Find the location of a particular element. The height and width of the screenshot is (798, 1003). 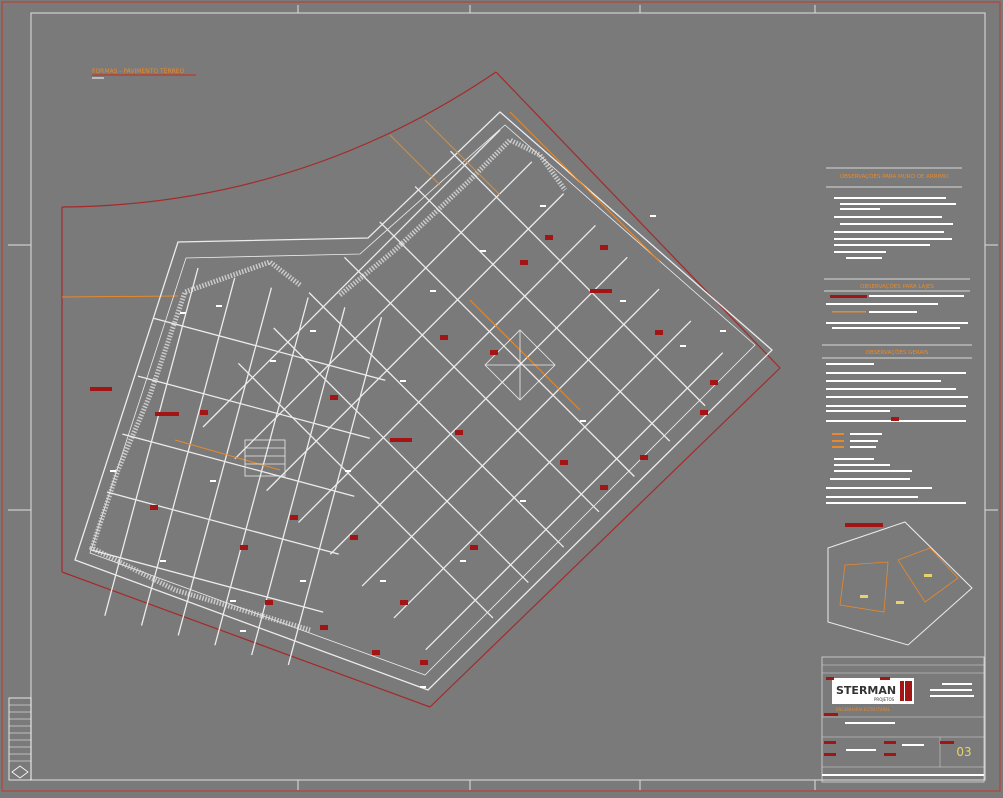

key-plan is located at coordinates (900, 583).